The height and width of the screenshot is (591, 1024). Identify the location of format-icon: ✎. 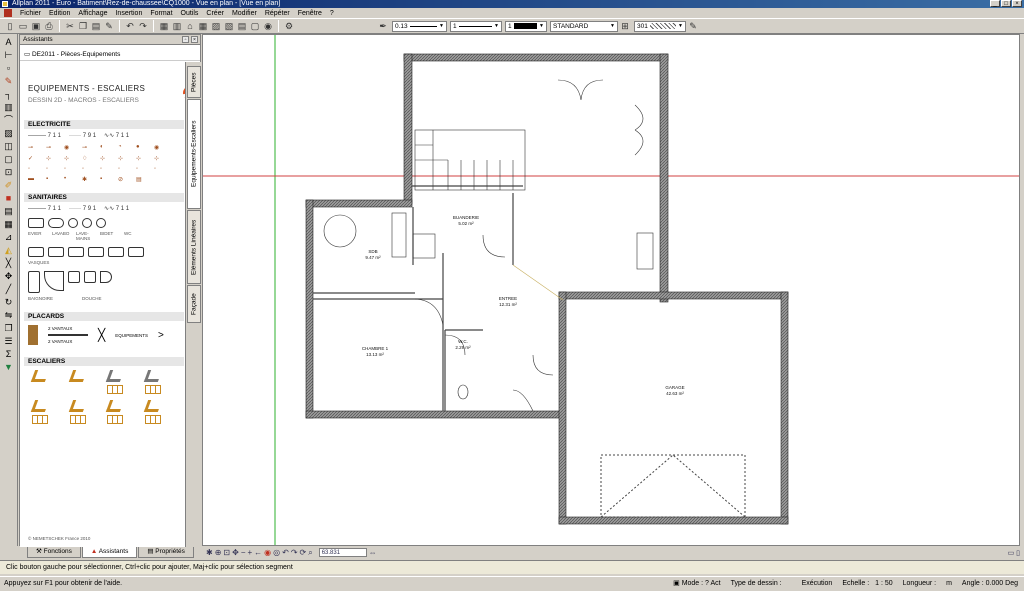
(693, 26).